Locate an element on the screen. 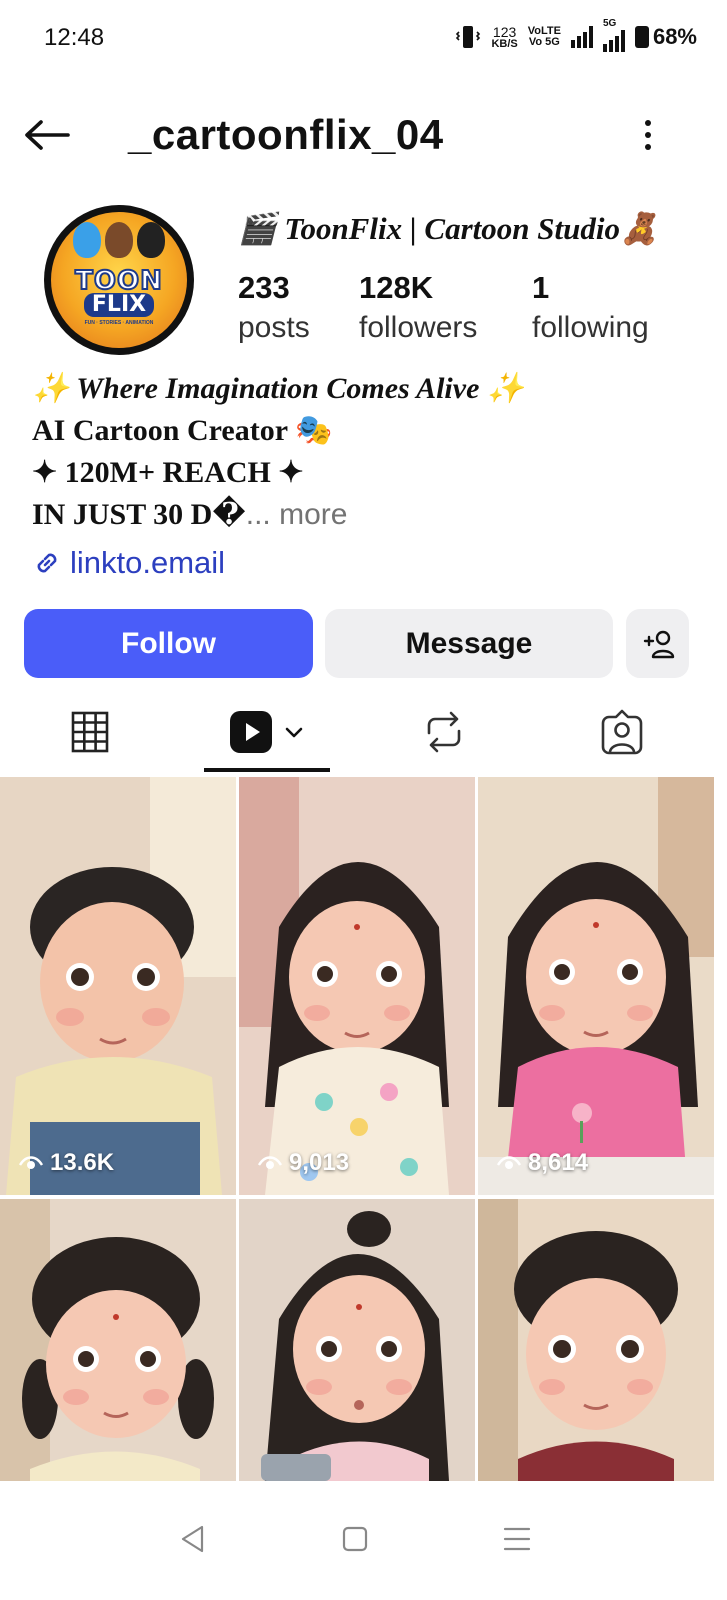 The height and width of the screenshot is (1600, 727). tab-reposts is located at coordinates (444, 732).